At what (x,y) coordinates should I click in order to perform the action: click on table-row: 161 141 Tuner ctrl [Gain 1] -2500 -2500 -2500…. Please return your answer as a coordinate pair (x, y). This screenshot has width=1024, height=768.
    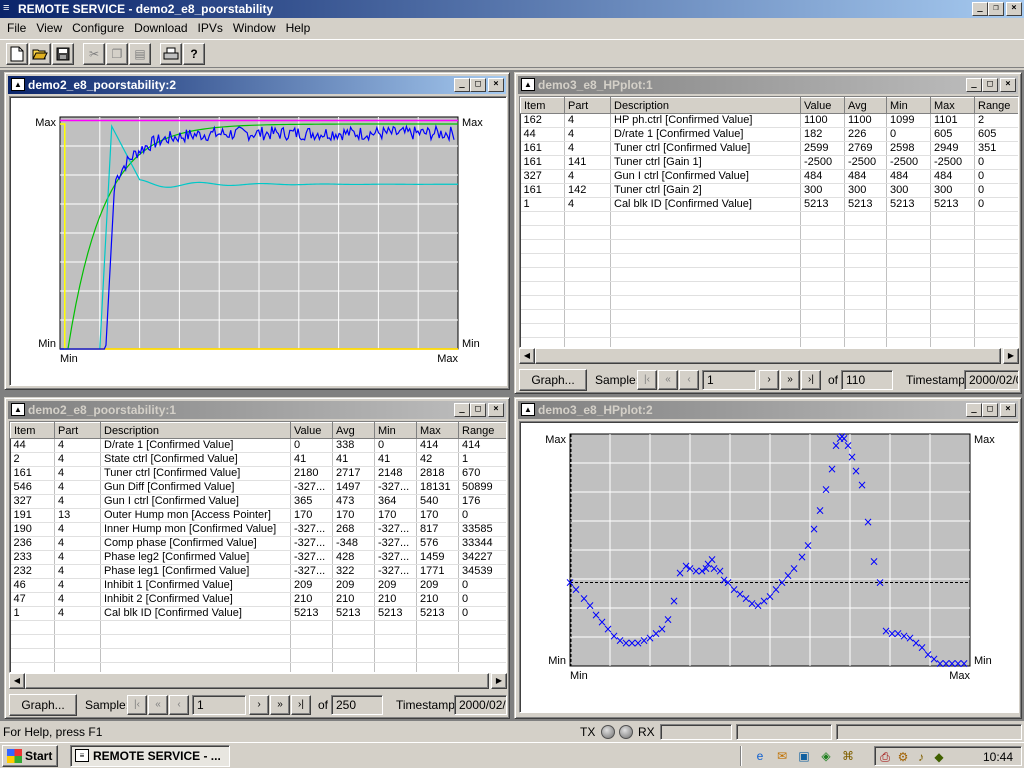
    Looking at the image, I should click on (769, 162).